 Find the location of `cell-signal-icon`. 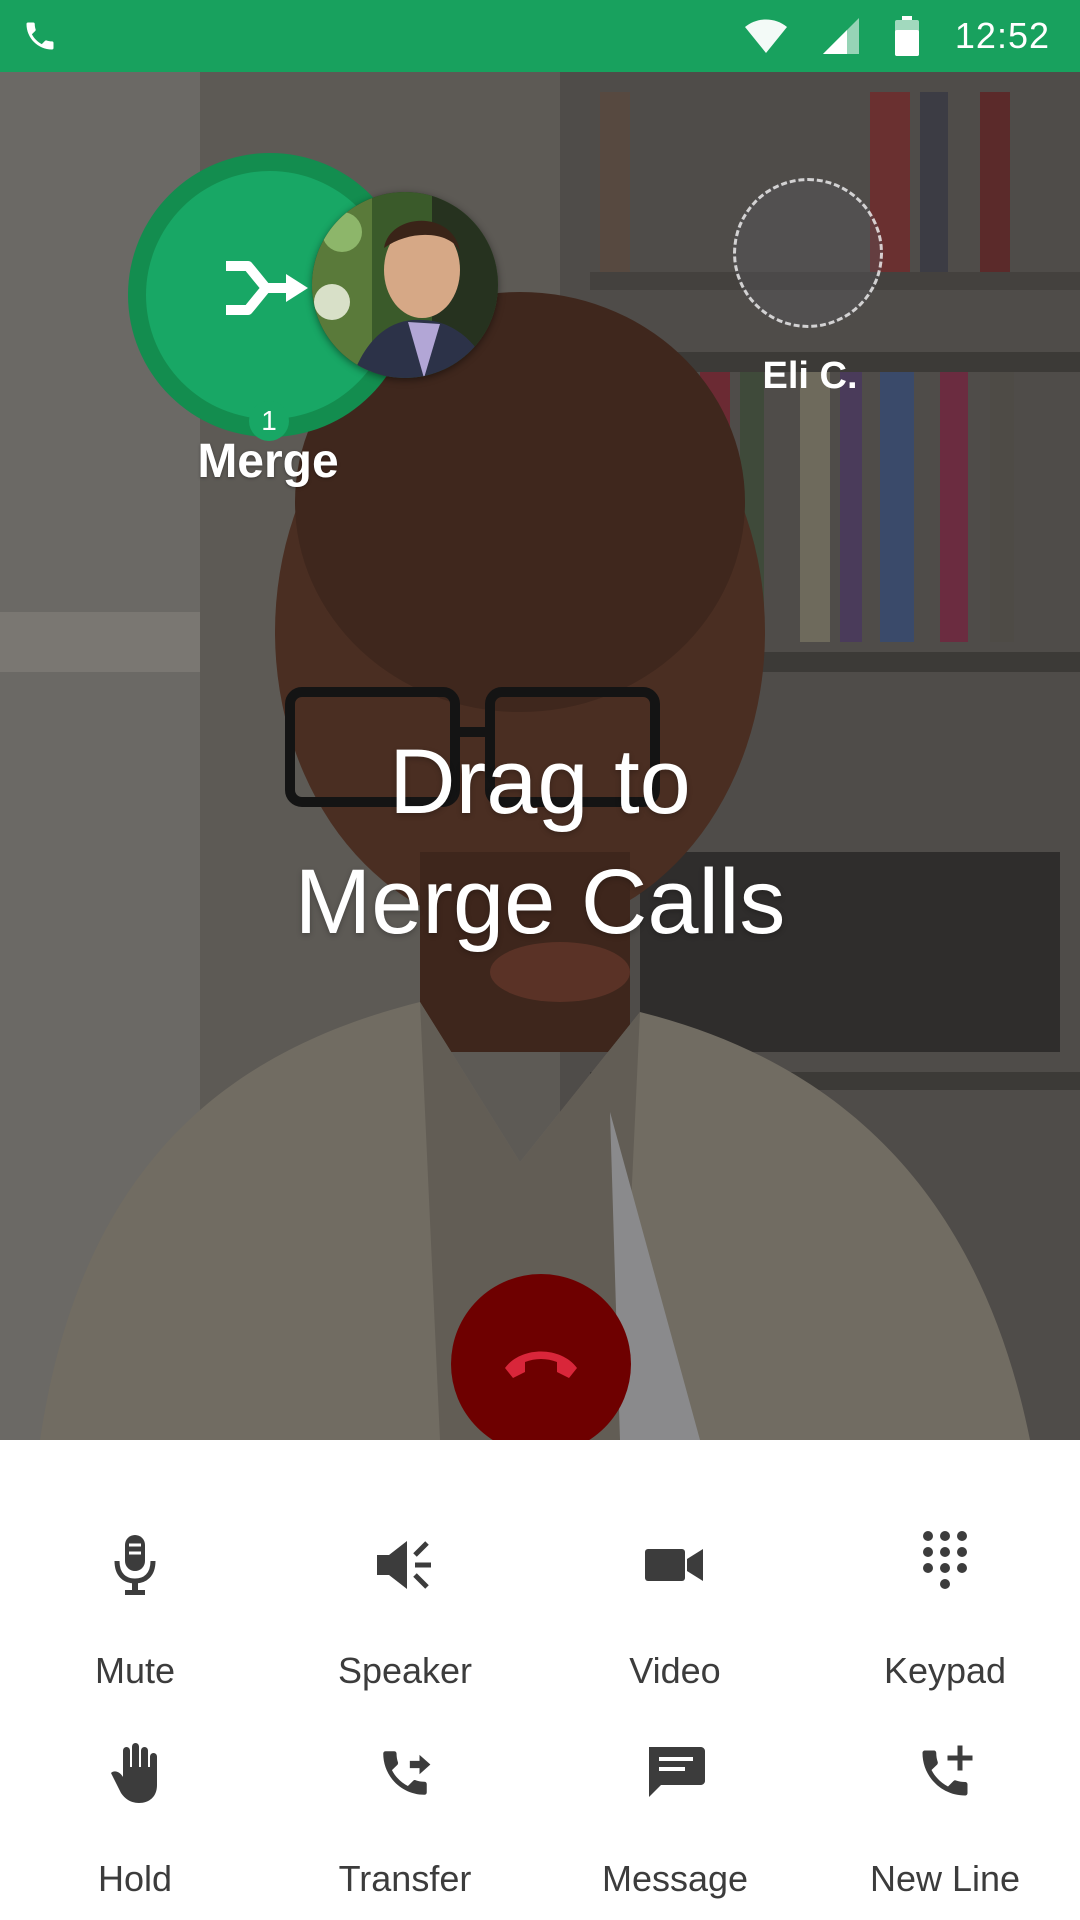

cell-signal-icon is located at coordinates (840, 36).